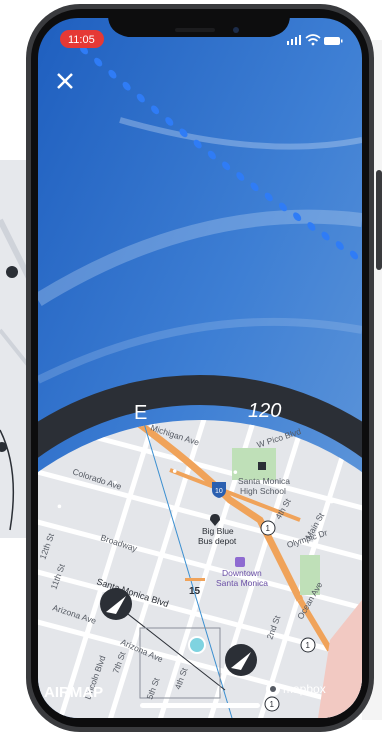 The image size is (382, 739). What do you see at coordinates (81, 40) in the screenshot?
I see `status-time: 11:05` at bounding box center [81, 40].